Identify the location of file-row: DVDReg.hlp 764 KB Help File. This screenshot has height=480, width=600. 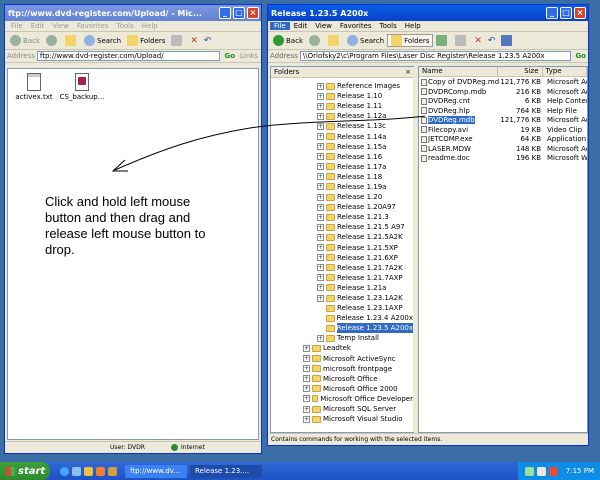
(503, 112).